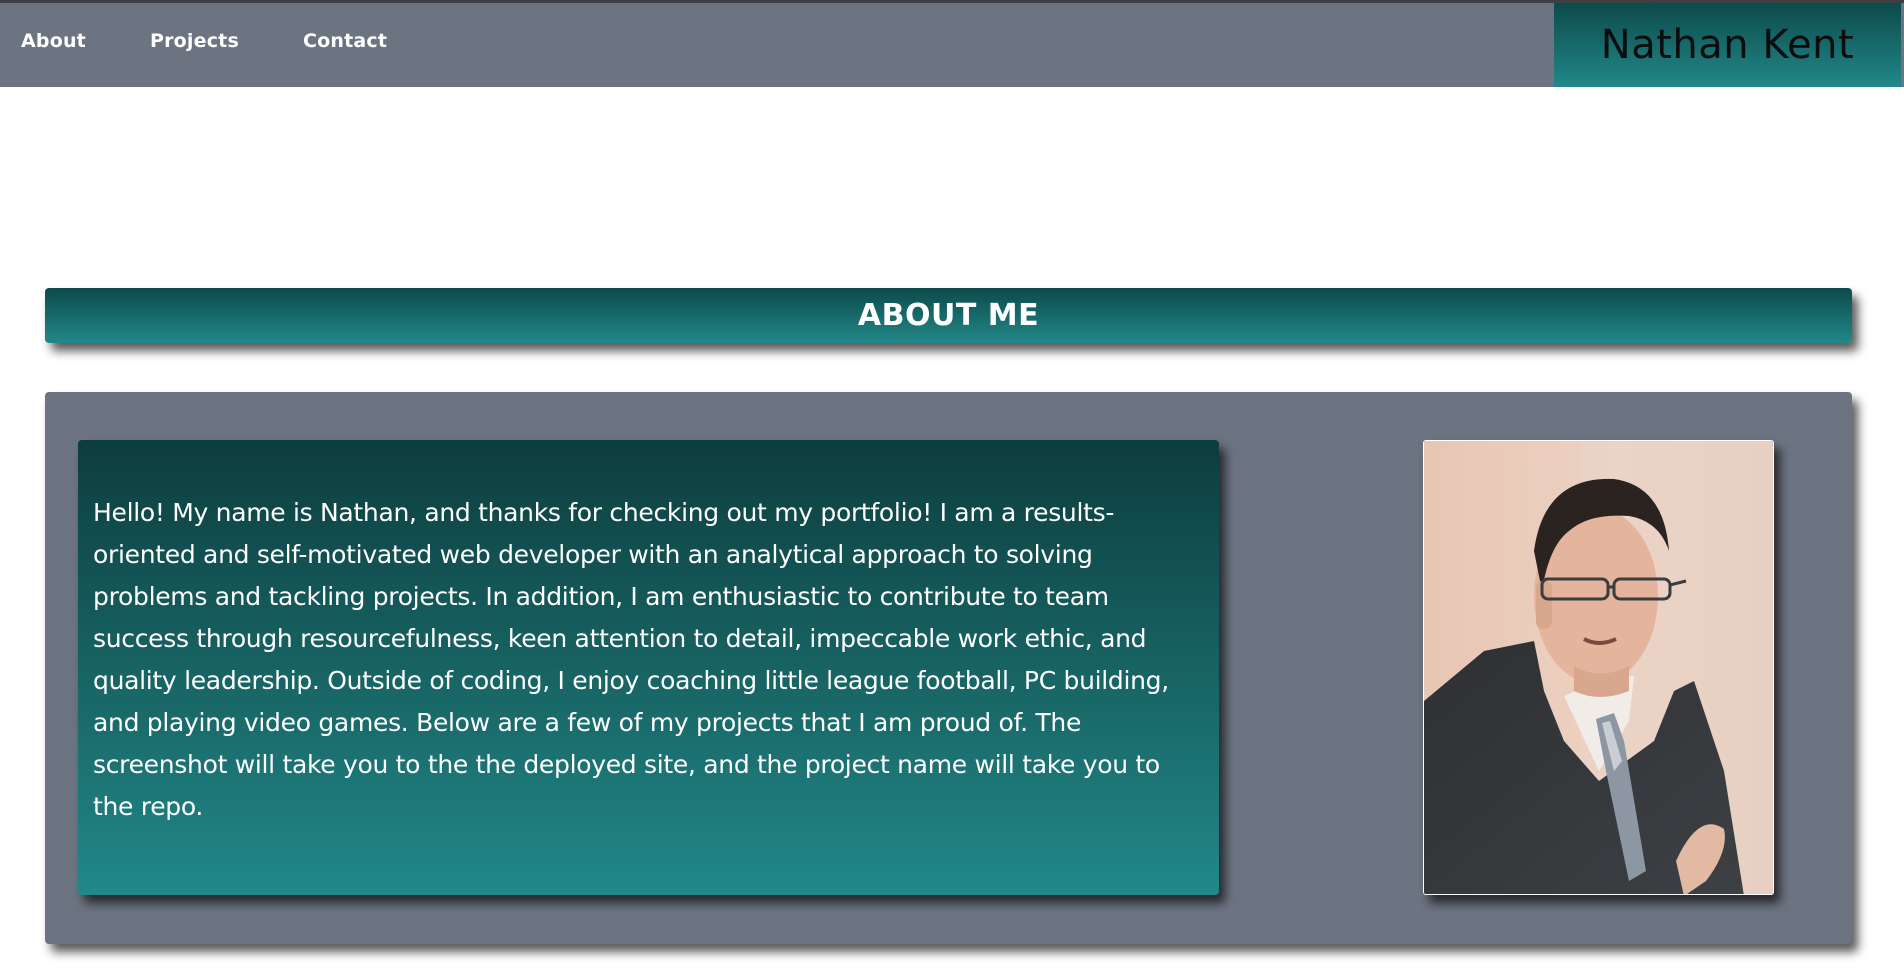  I want to click on about-section-title: ABOUT ME, so click(948, 315).